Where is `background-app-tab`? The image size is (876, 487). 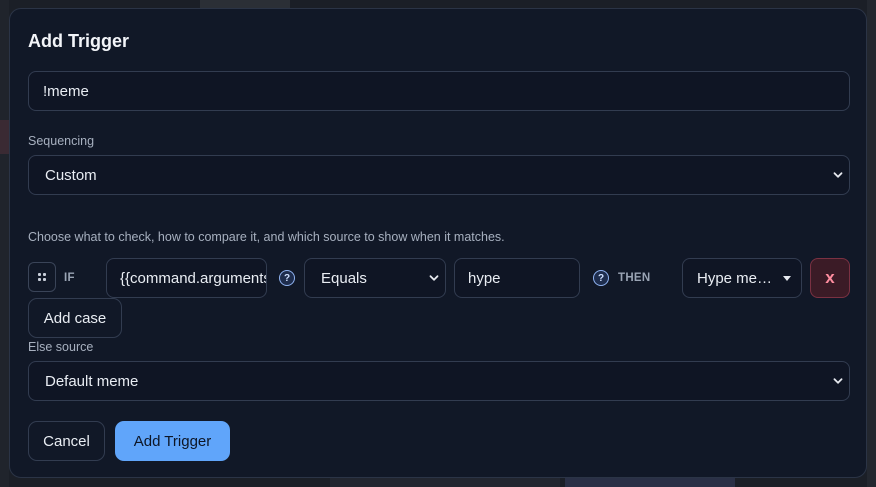
background-app-tab is located at coordinates (4, 137).